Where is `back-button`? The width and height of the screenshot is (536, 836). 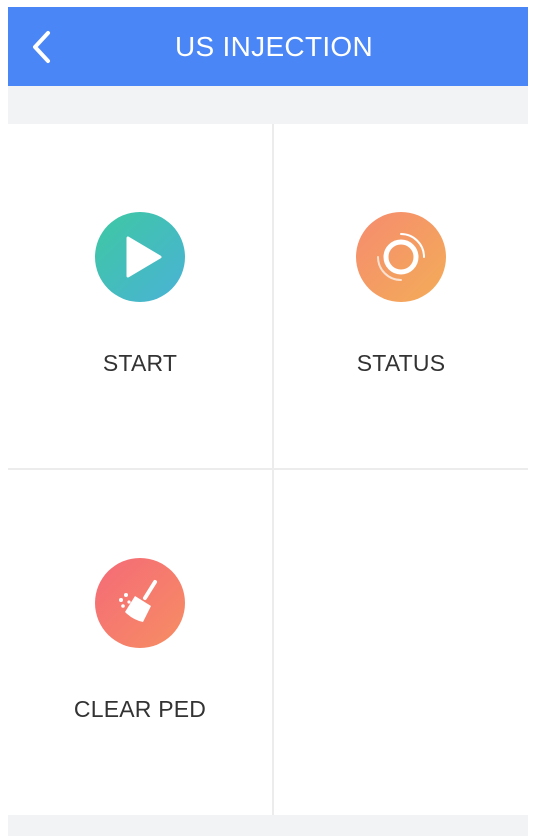 back-button is located at coordinates (42, 47).